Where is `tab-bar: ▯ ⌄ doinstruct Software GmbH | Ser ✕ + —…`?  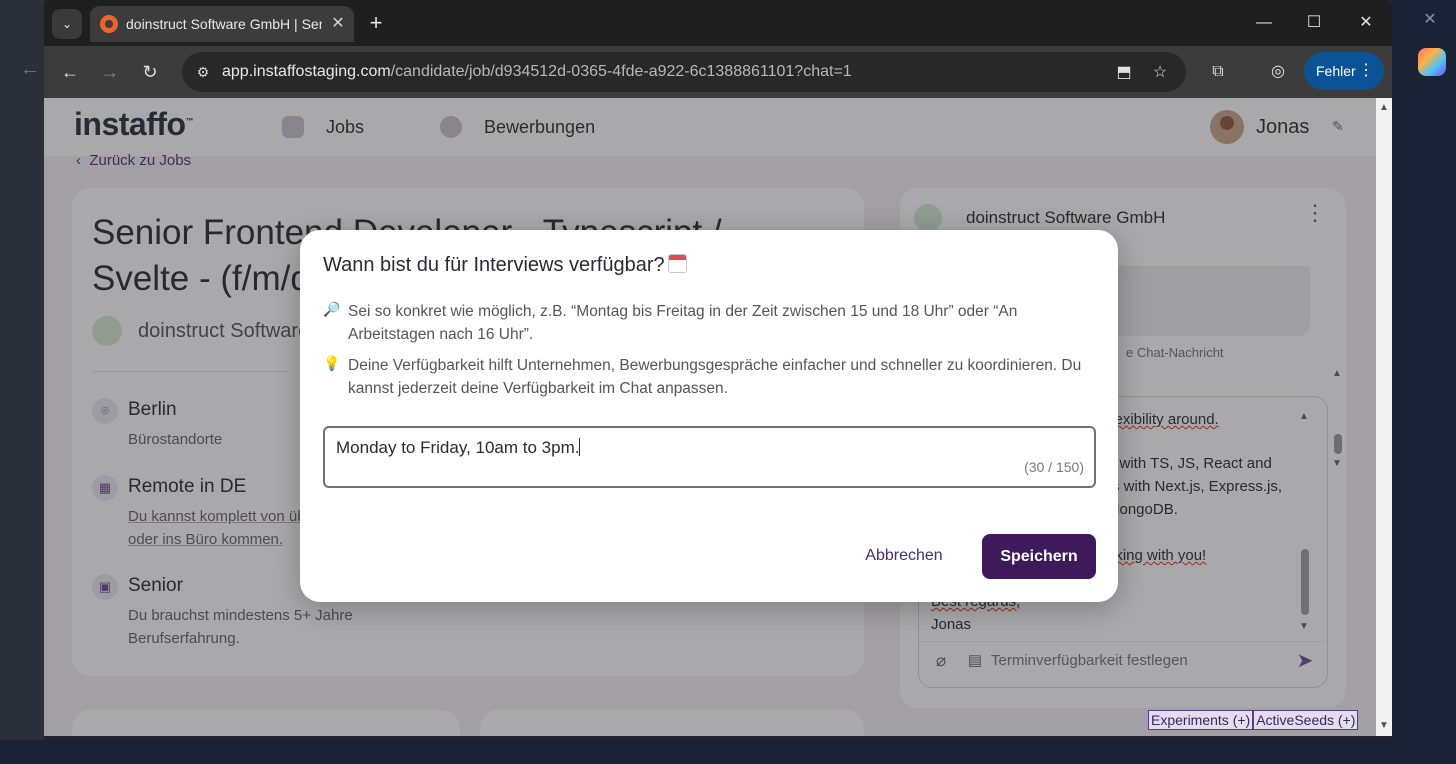
tab-bar: ▯ ⌄ doinstruct Software GmbH | Ser ✕ + —… is located at coordinates (718, 23).